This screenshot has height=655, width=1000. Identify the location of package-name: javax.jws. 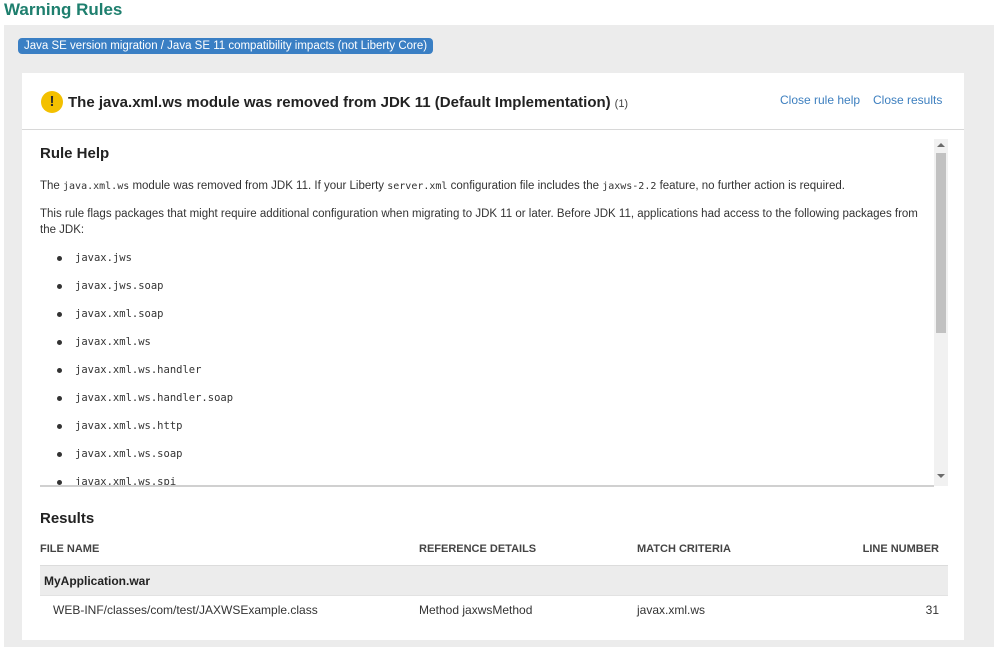
(103, 258).